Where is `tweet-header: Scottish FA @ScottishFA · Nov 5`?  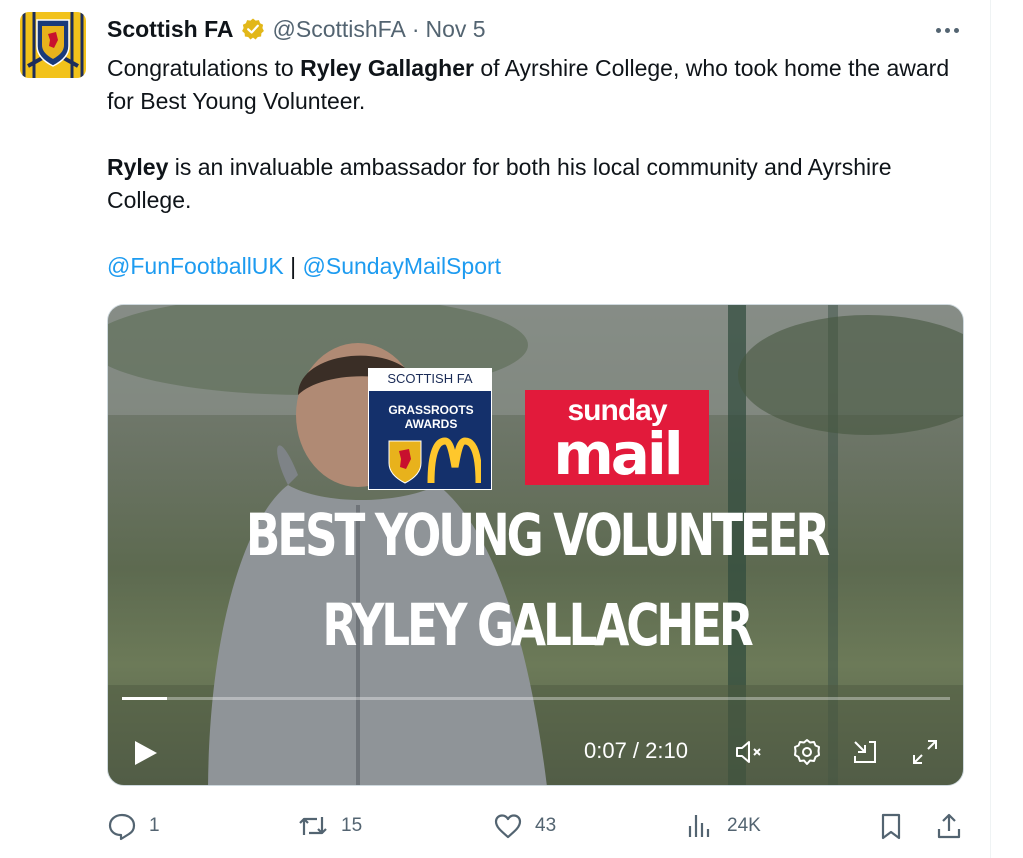
tweet-header: Scottish FA @ScottishFA · Nov 5 is located at coordinates (296, 29).